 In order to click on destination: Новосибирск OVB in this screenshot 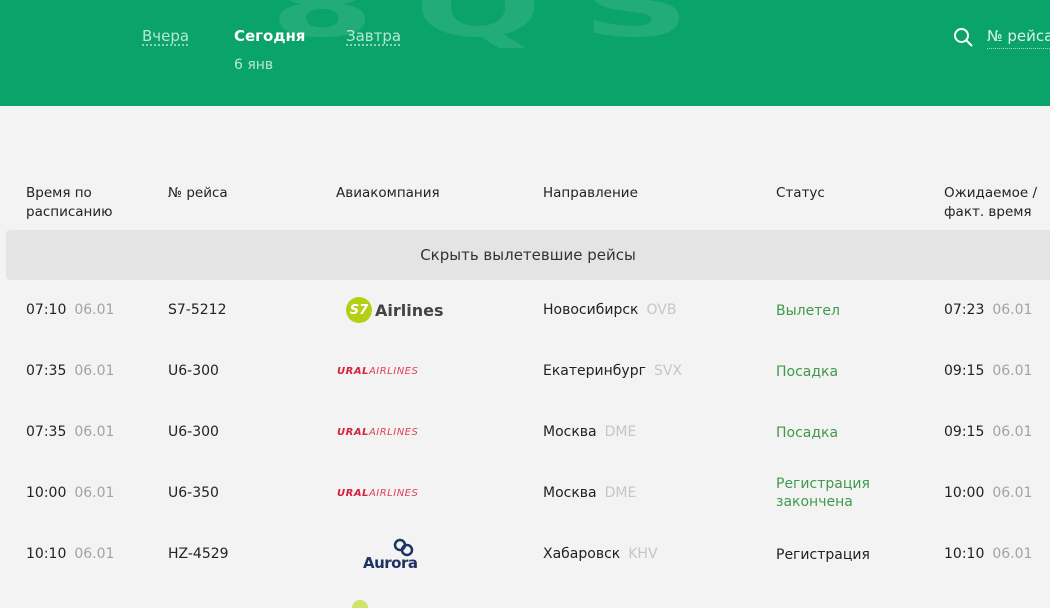, I will do `click(610, 310)`.